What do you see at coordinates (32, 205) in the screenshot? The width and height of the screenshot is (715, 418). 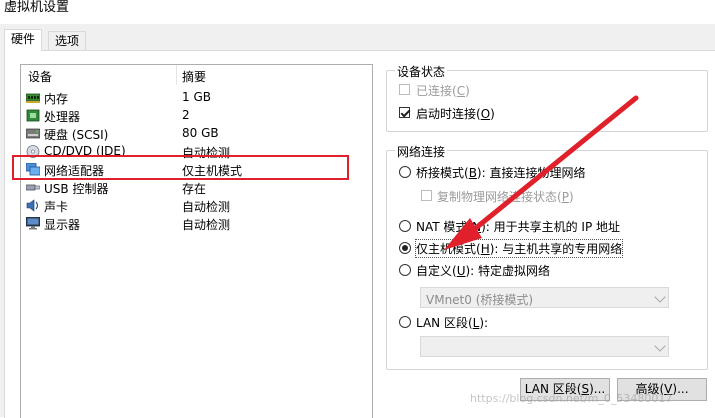 I see `sound-card-icon` at bounding box center [32, 205].